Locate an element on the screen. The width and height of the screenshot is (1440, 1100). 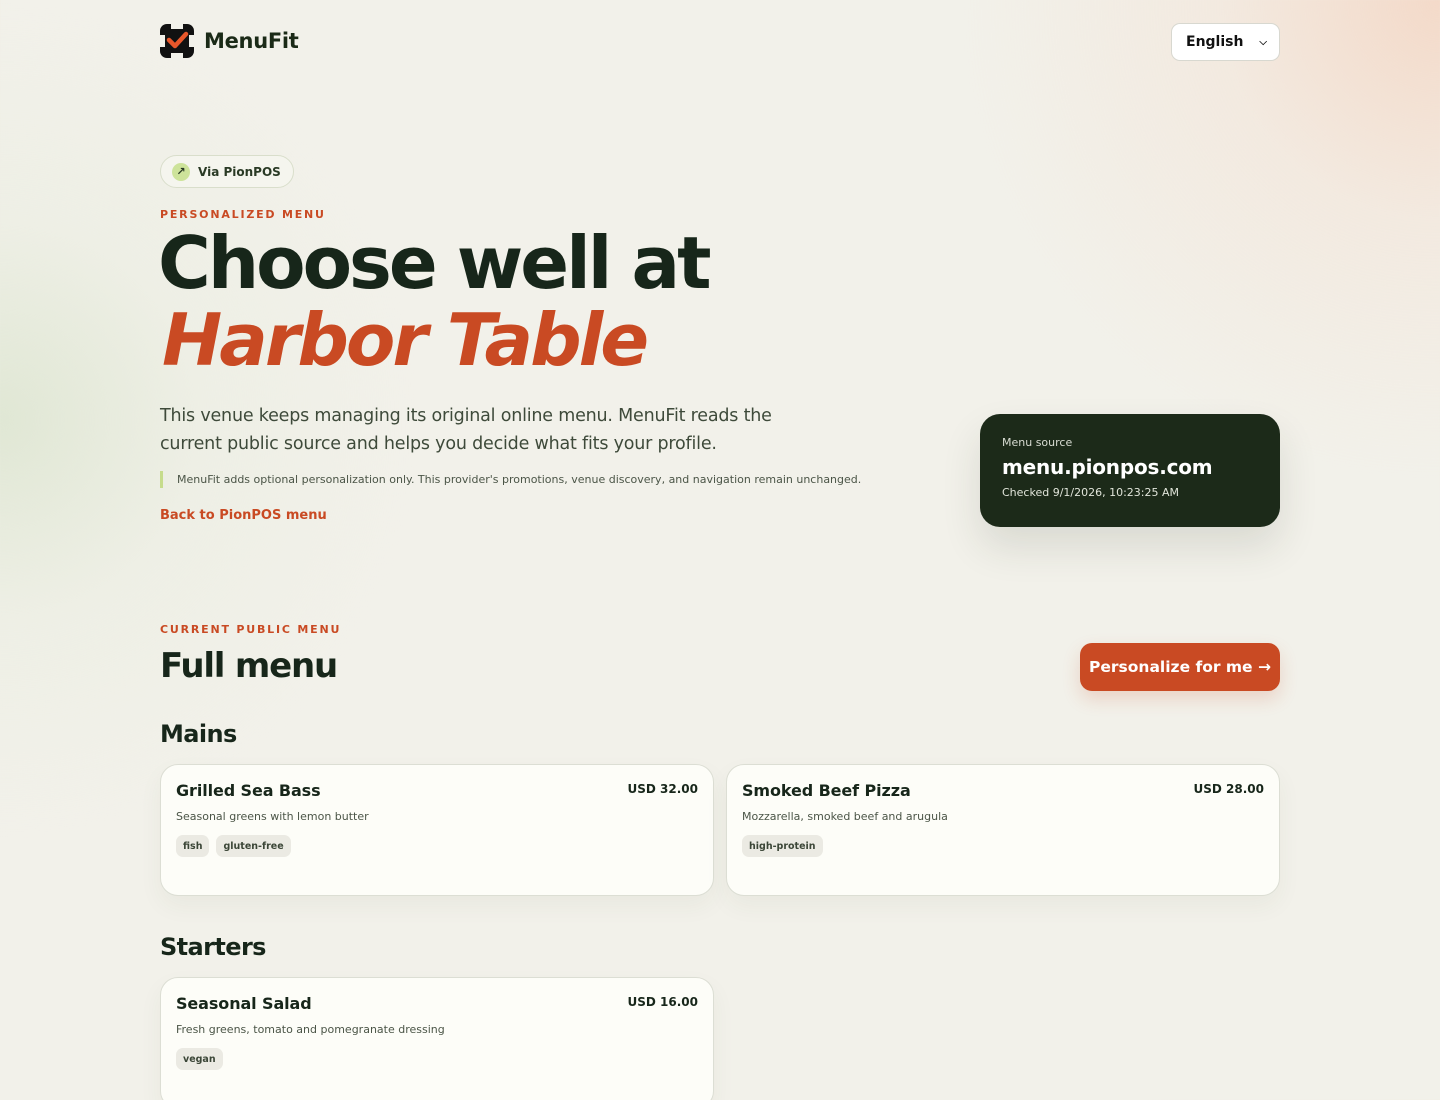
category-title-mains: Mains is located at coordinates (198, 734).